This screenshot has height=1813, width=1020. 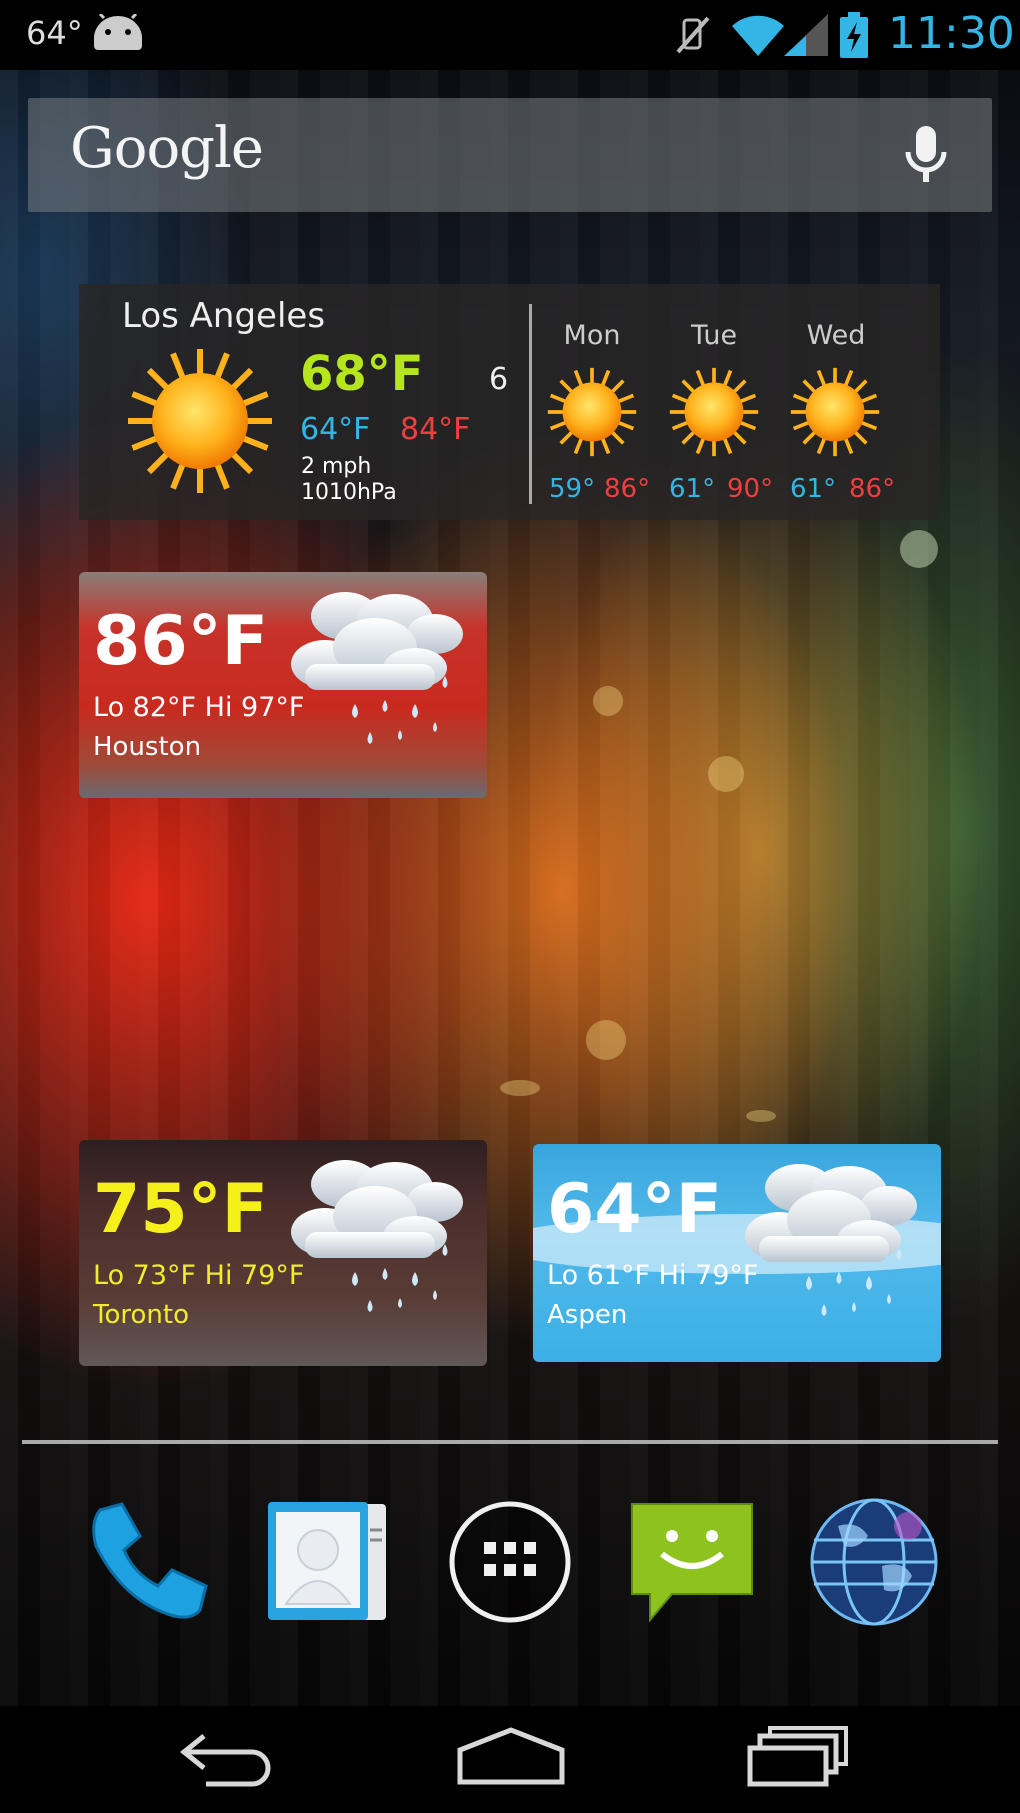 What do you see at coordinates (181, 1209) in the screenshot?
I see `tile-temp: 75°F` at bounding box center [181, 1209].